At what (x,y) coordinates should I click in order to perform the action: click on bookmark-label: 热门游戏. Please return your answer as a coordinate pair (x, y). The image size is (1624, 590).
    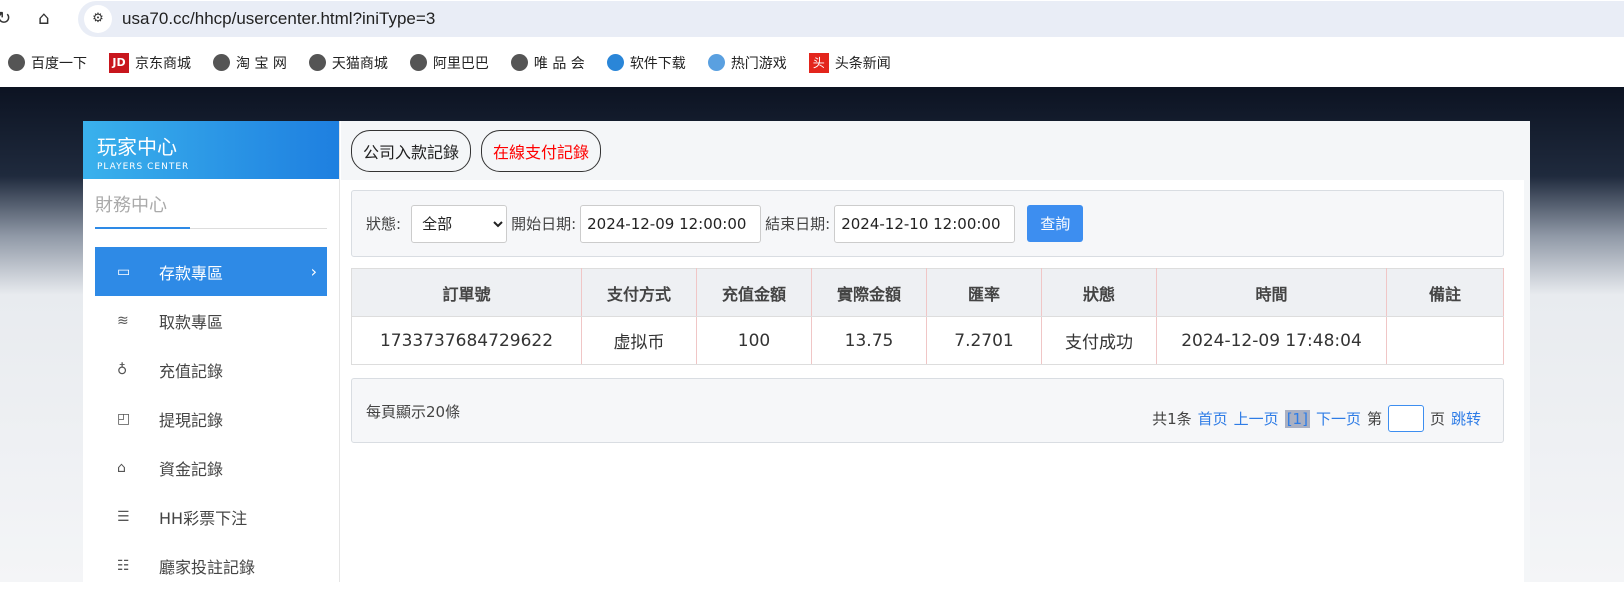
    Looking at the image, I should click on (758, 63).